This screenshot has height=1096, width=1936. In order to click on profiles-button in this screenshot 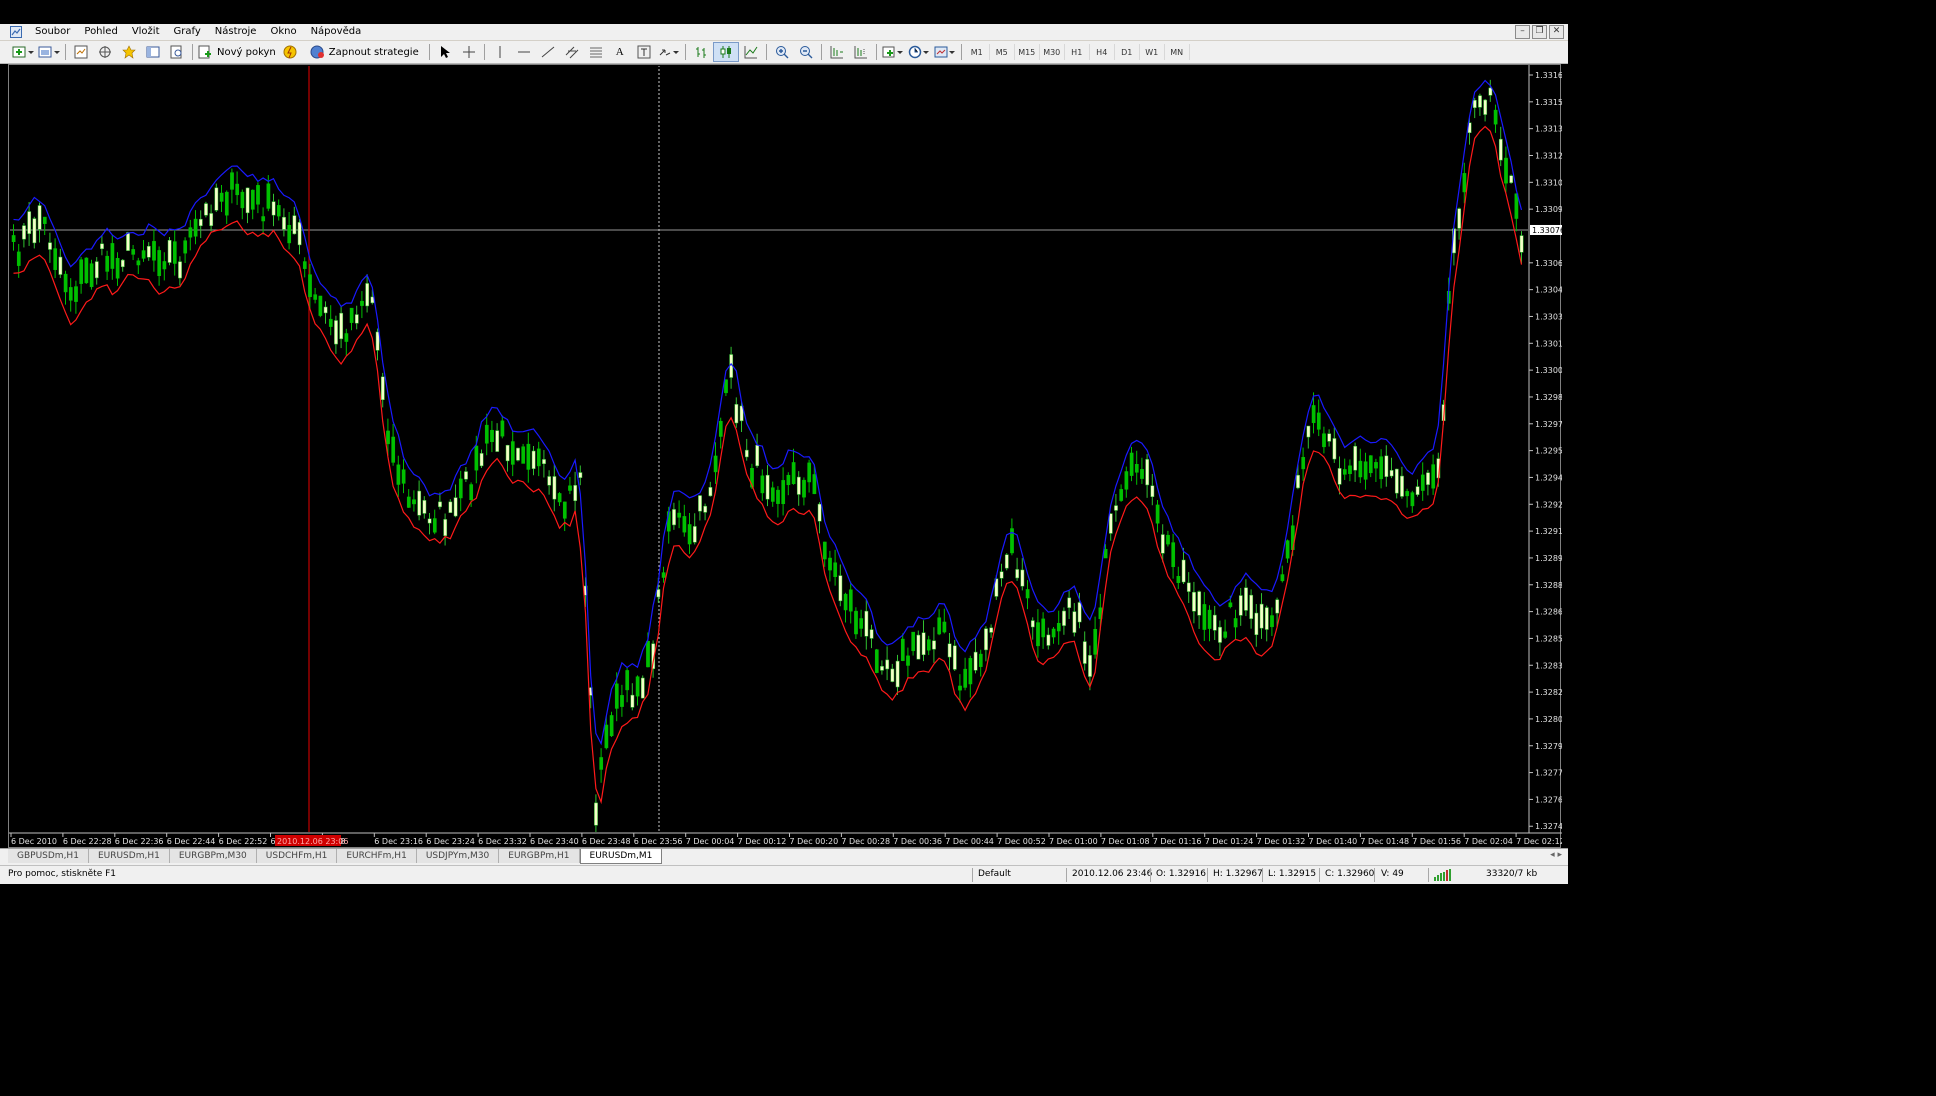, I will do `click(49, 52)`.